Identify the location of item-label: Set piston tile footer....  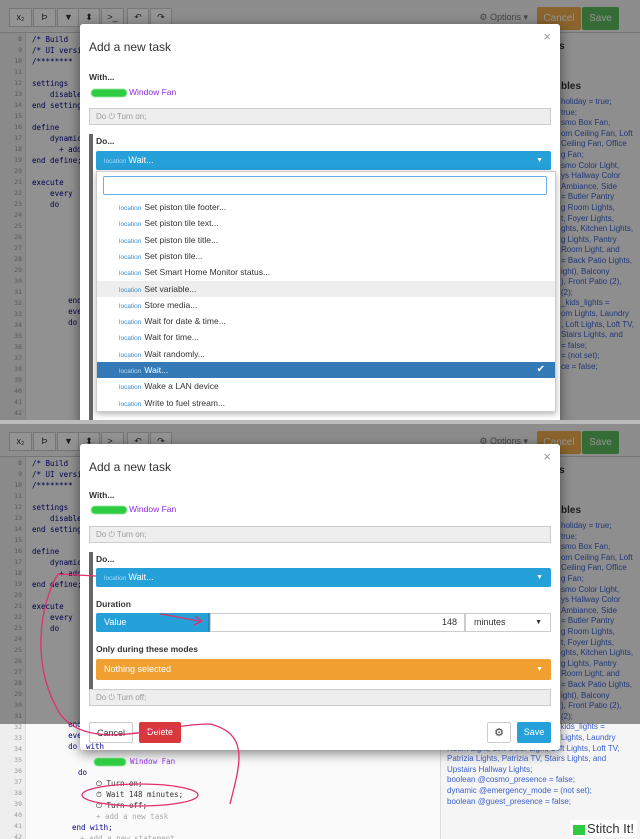
(185, 207).